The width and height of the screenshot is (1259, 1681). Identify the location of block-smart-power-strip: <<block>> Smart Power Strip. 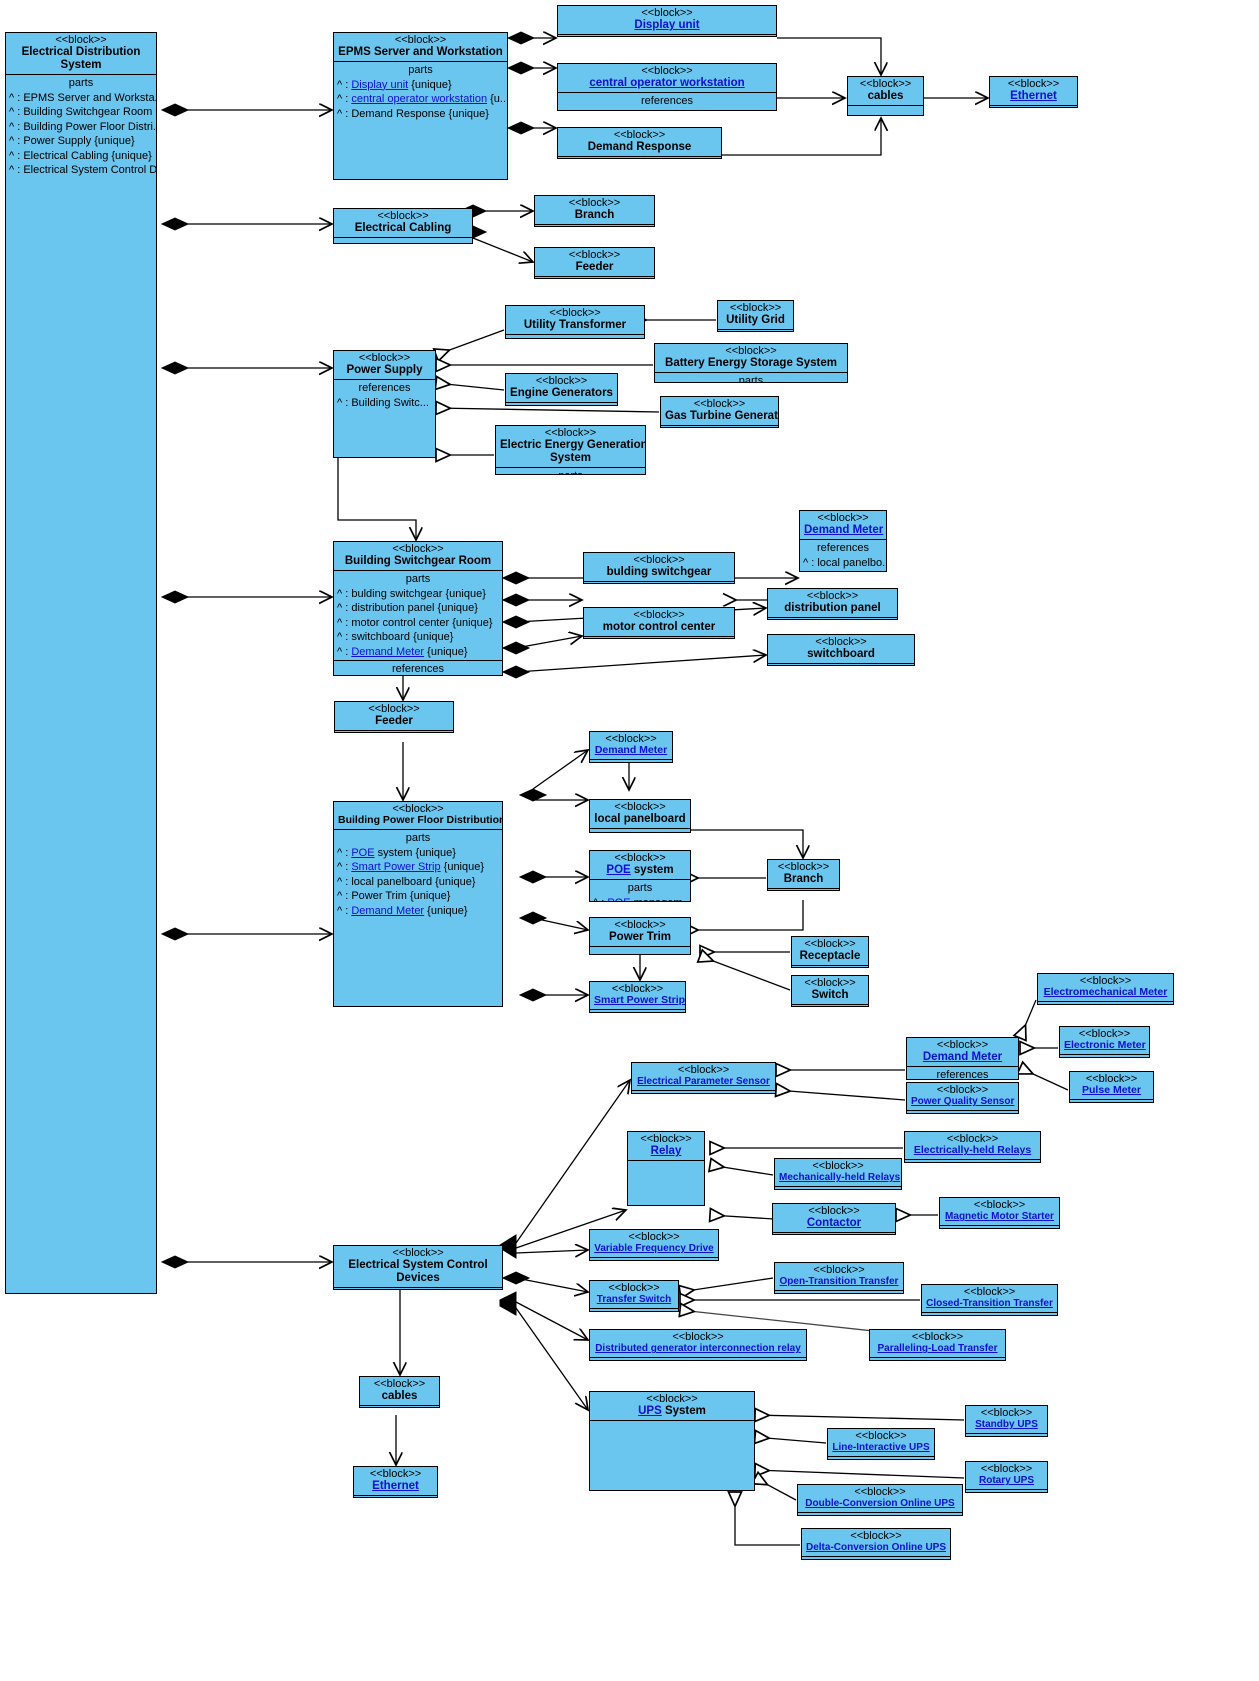
(637, 997).